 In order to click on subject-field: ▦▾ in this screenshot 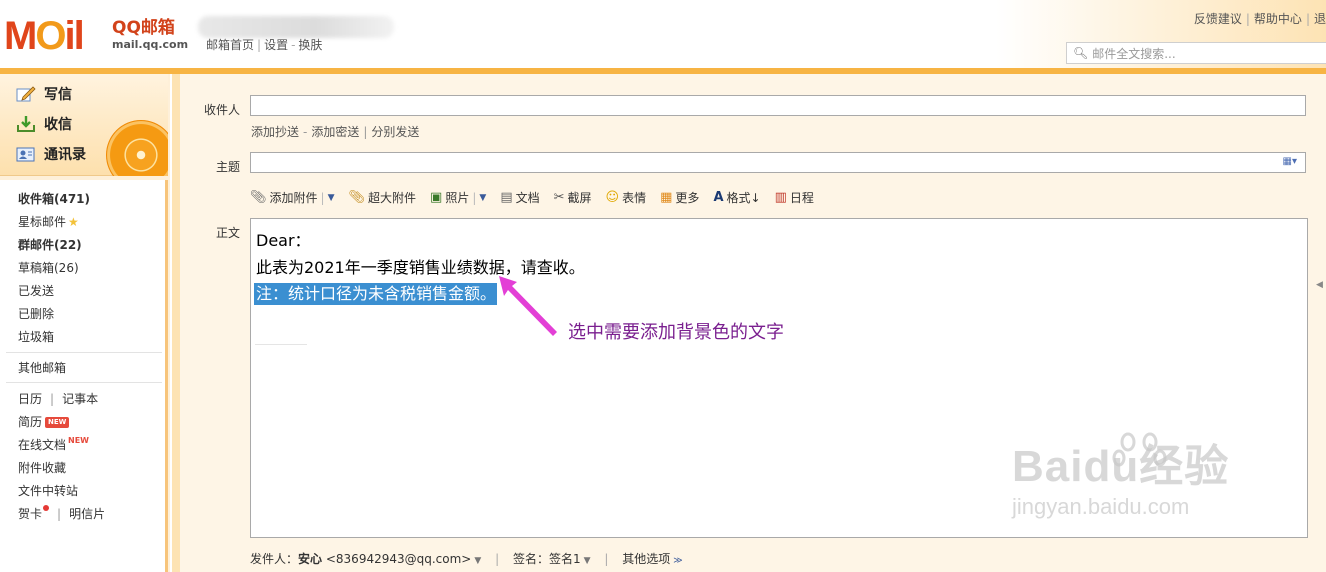, I will do `click(778, 162)`.